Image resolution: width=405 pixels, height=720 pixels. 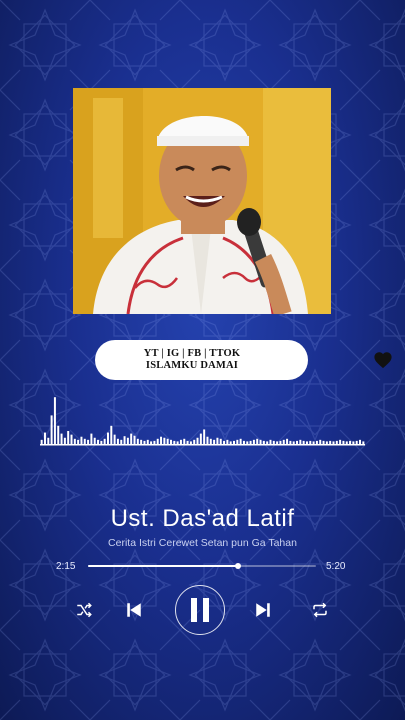 I want to click on progress-bar, so click(x=202, y=566).